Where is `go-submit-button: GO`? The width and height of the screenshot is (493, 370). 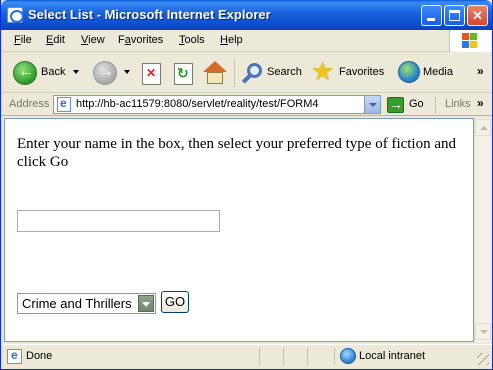 go-submit-button: GO is located at coordinates (175, 302).